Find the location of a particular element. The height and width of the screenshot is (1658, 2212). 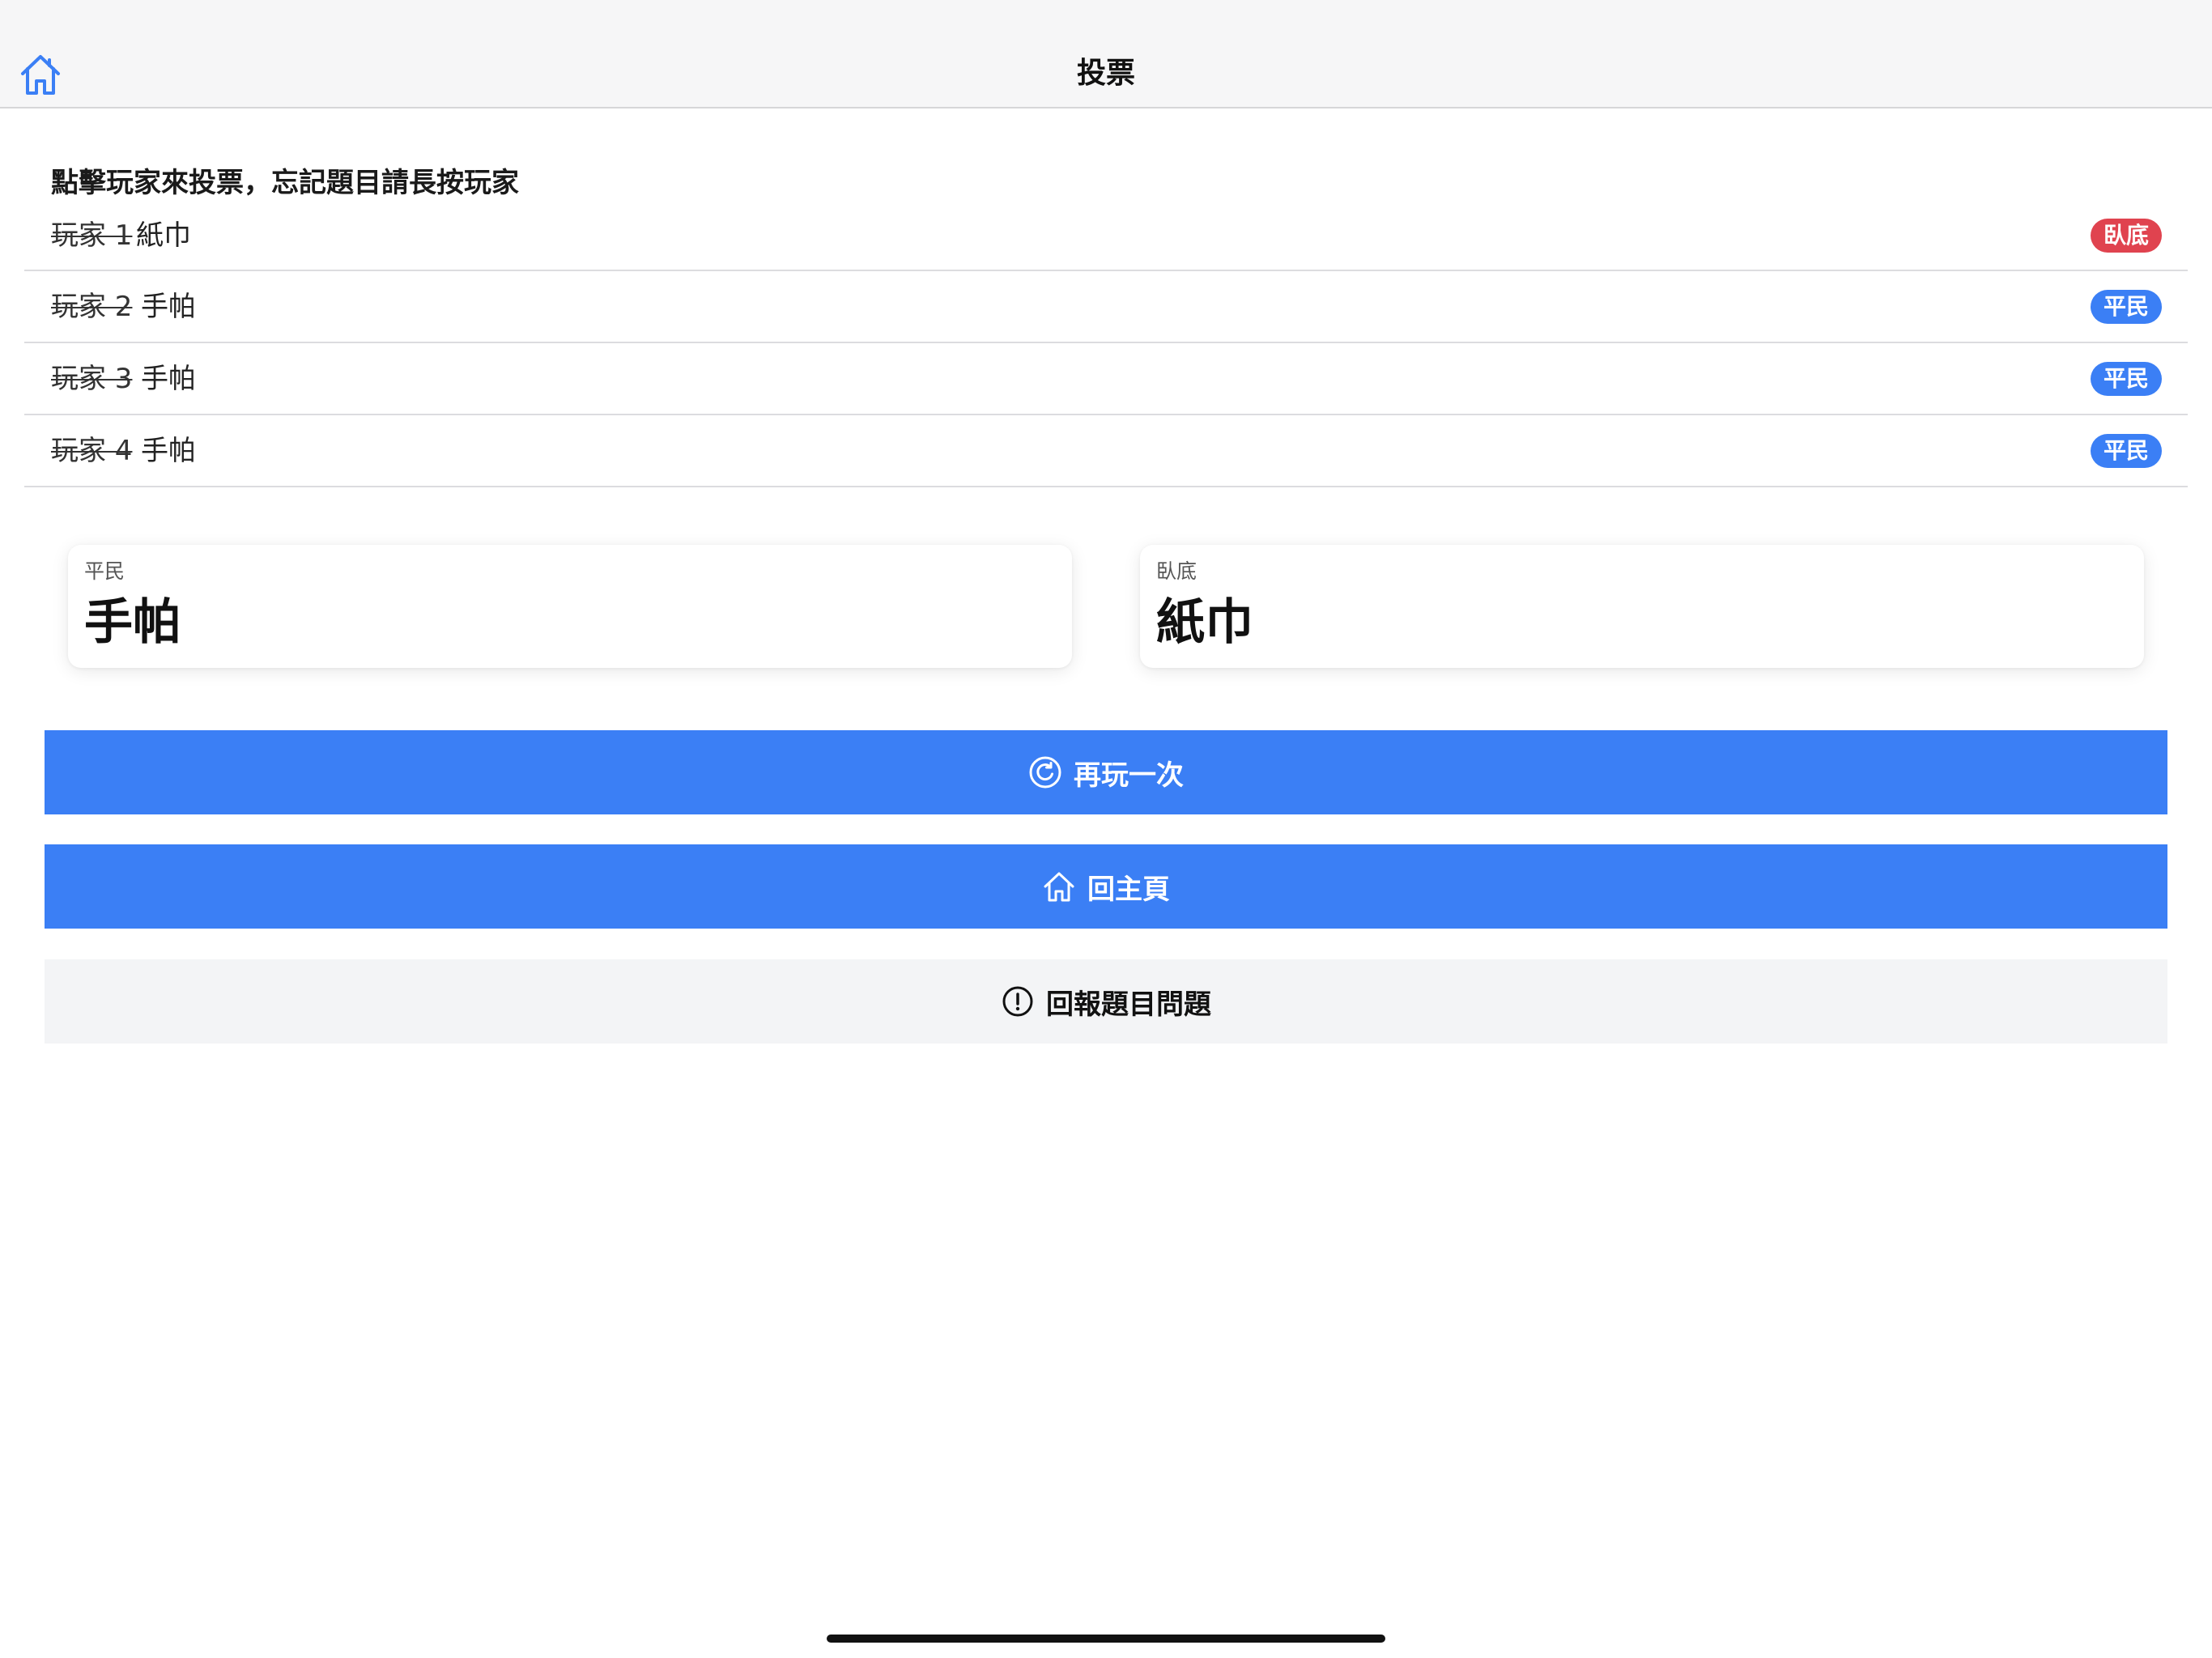

play-again-label: 再玩一次 is located at coordinates (1129, 775).